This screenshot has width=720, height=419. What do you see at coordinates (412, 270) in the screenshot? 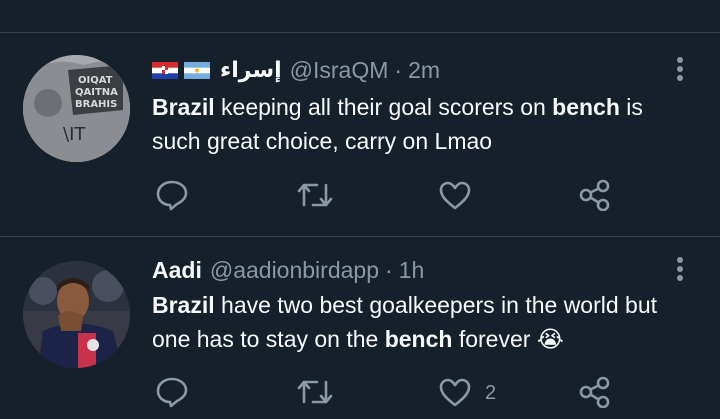
I see `timestamp: 1h` at bounding box center [412, 270].